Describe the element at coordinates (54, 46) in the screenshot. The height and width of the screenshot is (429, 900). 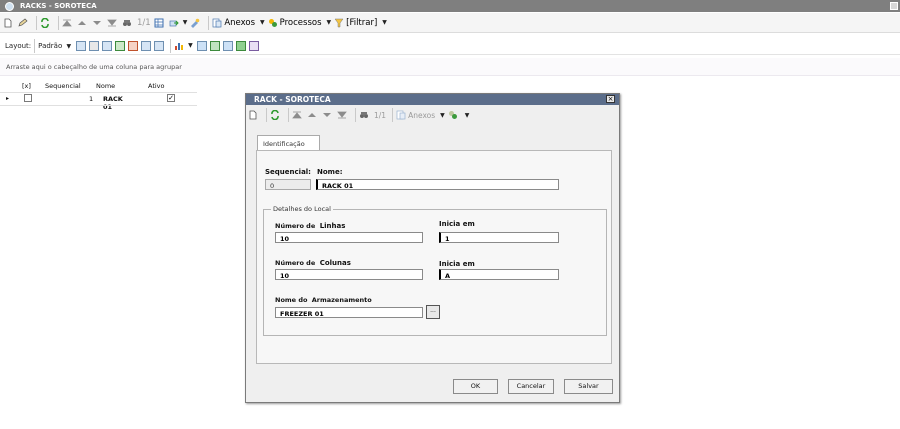
I see `layout-selector: Padrão ▼` at that location.